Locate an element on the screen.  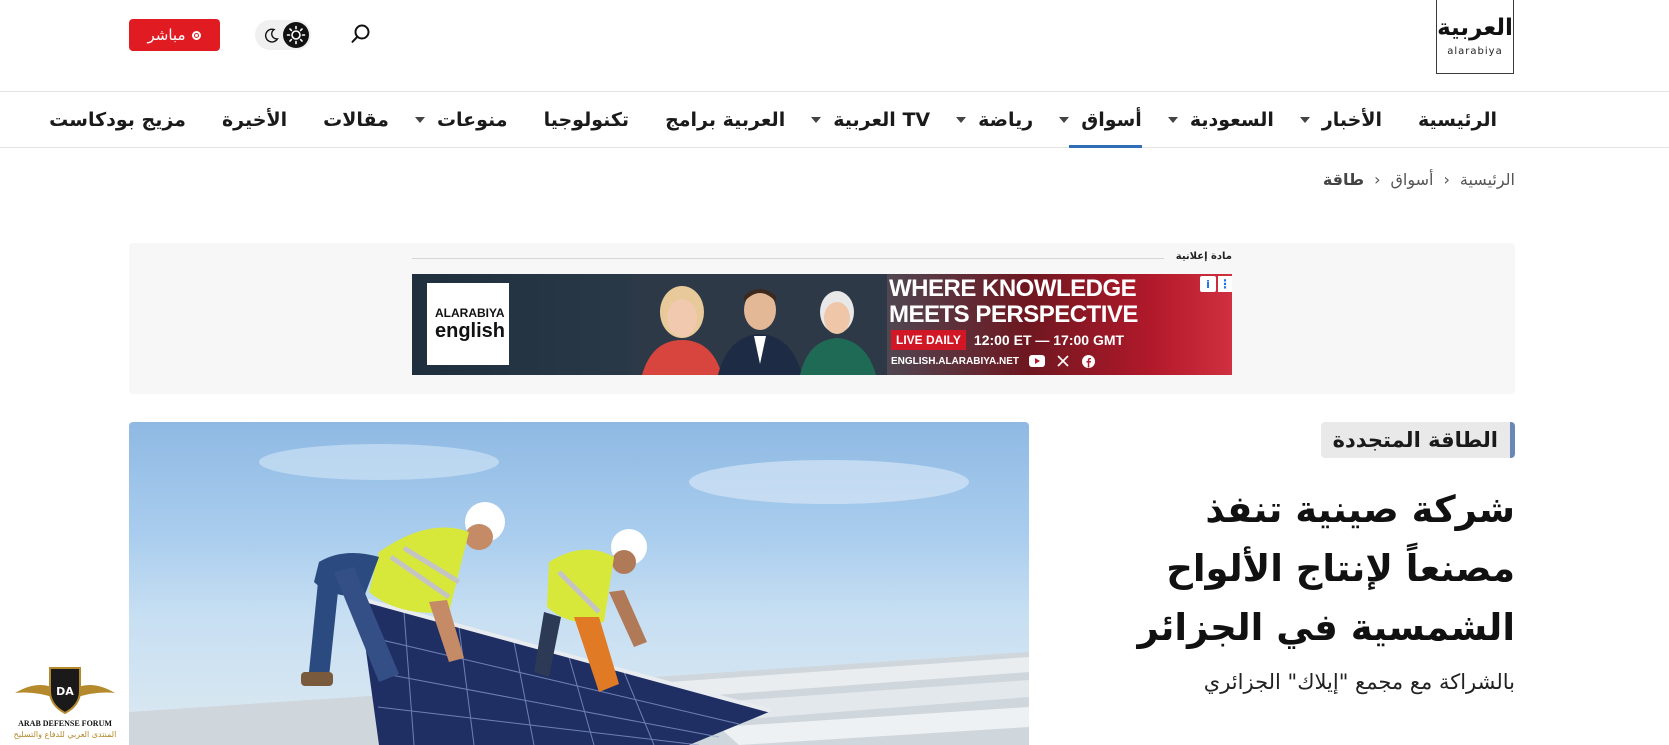
live-button: مباشر is located at coordinates (174, 35).